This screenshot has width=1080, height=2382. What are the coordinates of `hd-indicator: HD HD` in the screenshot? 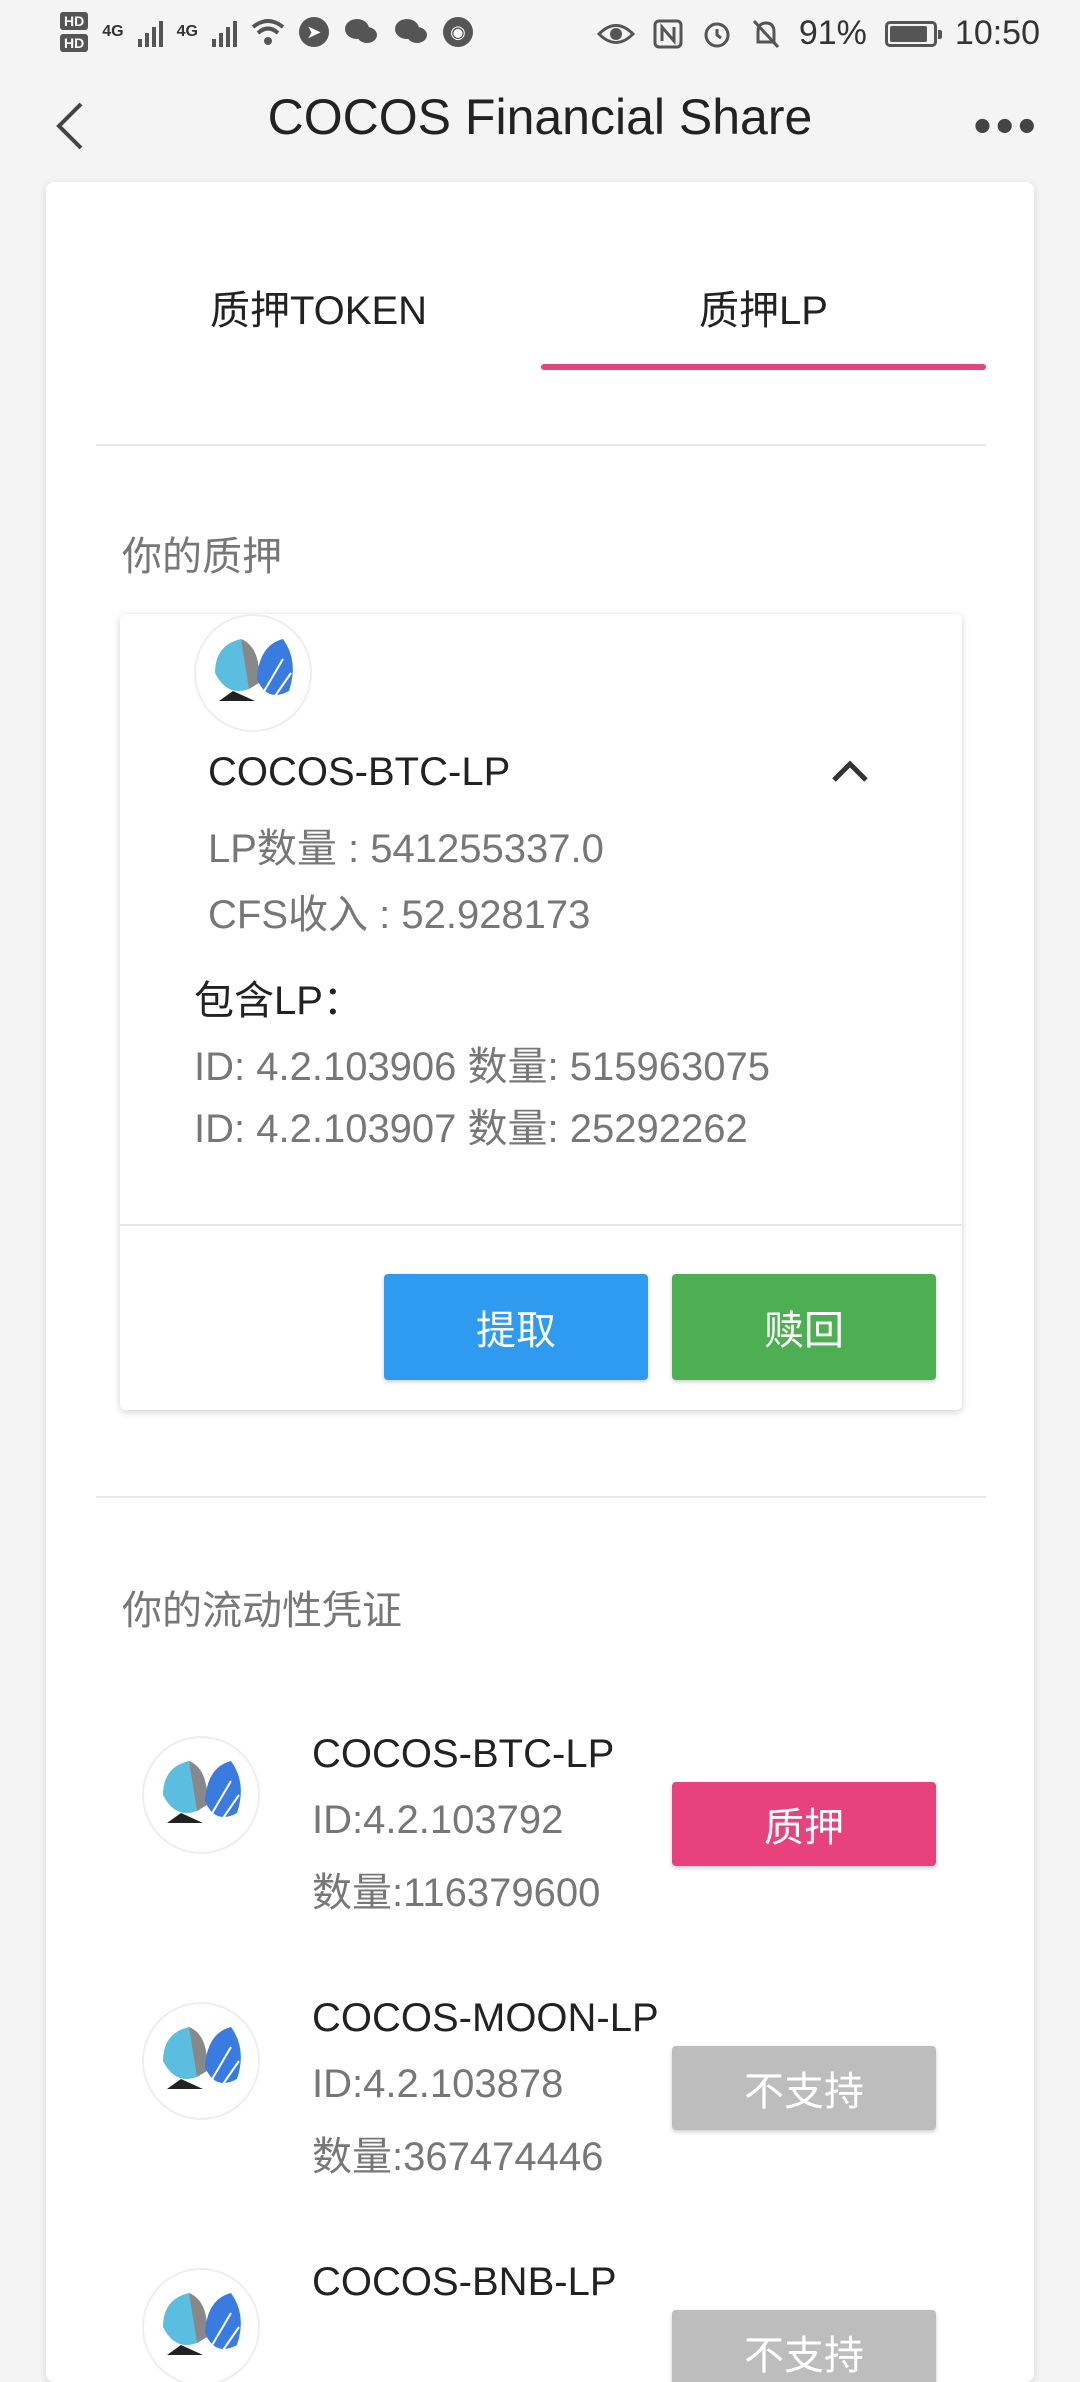 It's located at (74, 32).